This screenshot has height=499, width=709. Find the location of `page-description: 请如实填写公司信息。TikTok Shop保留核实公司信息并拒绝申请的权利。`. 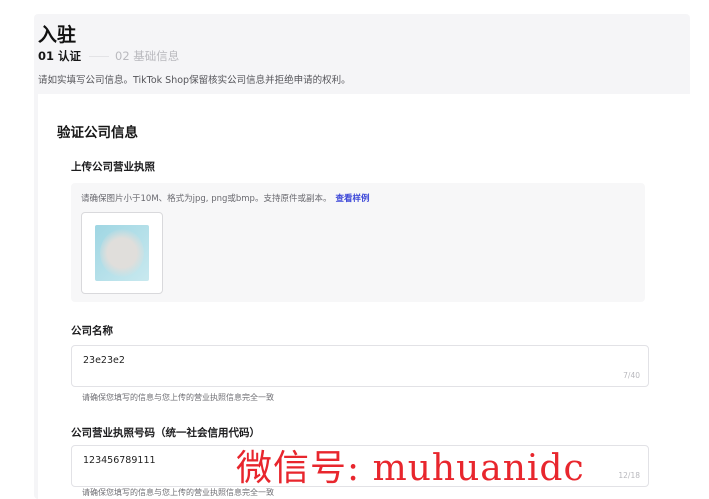

page-description: 请如实填写公司信息。TikTok Shop保留核实公司信息并拒绝申请的权利。 is located at coordinates (194, 80).